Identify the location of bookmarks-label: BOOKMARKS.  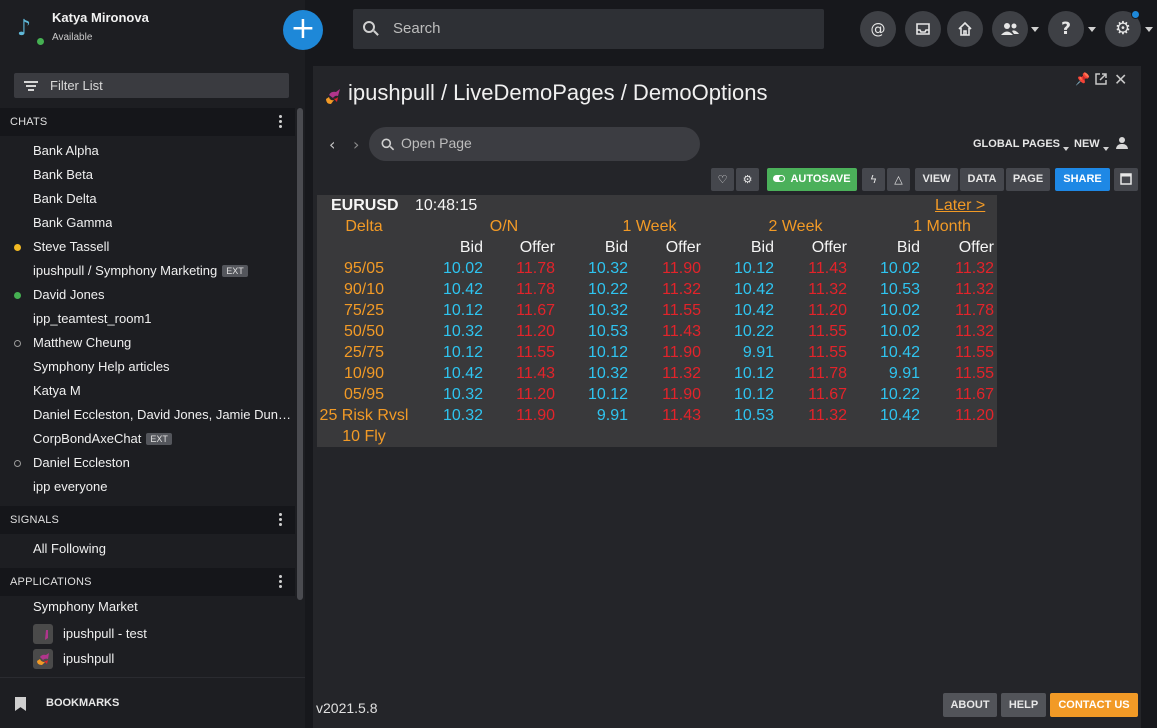
(83, 703).